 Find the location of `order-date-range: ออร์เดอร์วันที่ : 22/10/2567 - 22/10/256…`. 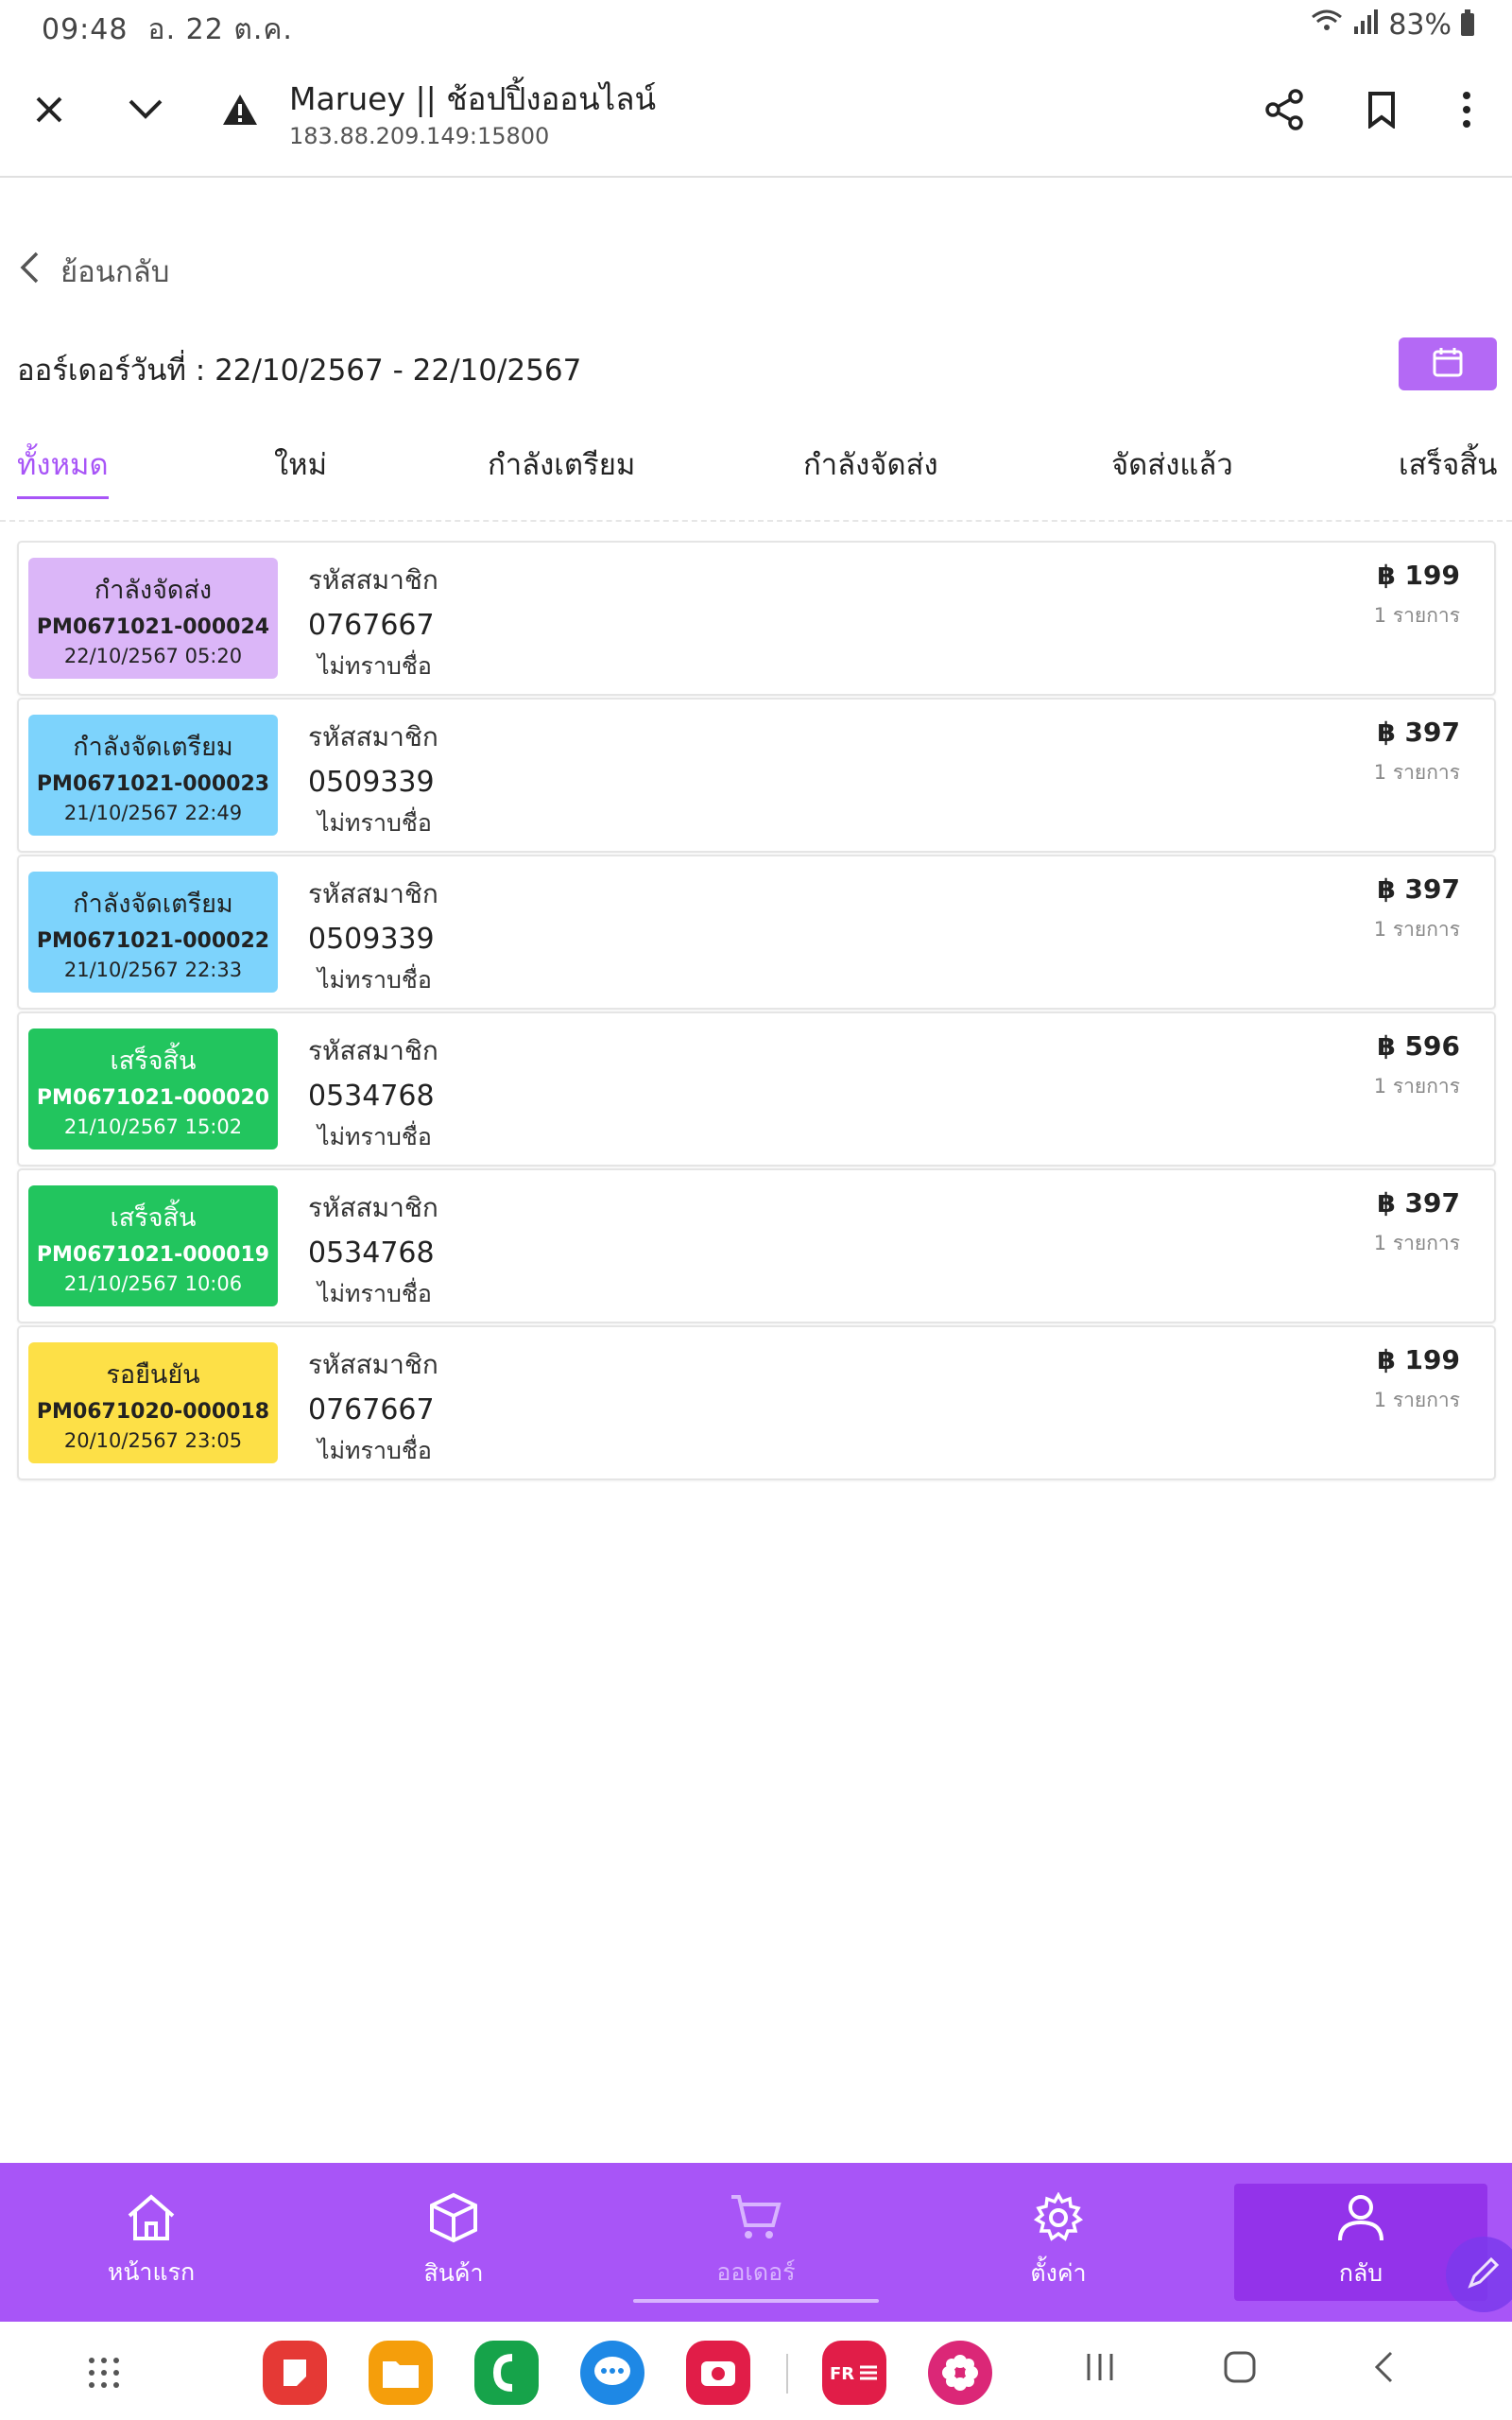

order-date-range: ออร์เดอร์วันที่ : 22/10/2567 - 22/10/256… is located at coordinates (299, 371).